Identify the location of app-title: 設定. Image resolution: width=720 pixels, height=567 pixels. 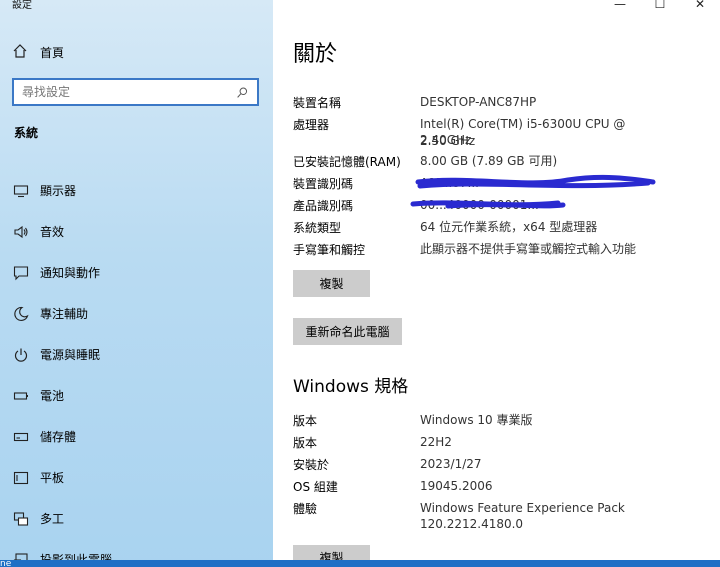
(22, 5).